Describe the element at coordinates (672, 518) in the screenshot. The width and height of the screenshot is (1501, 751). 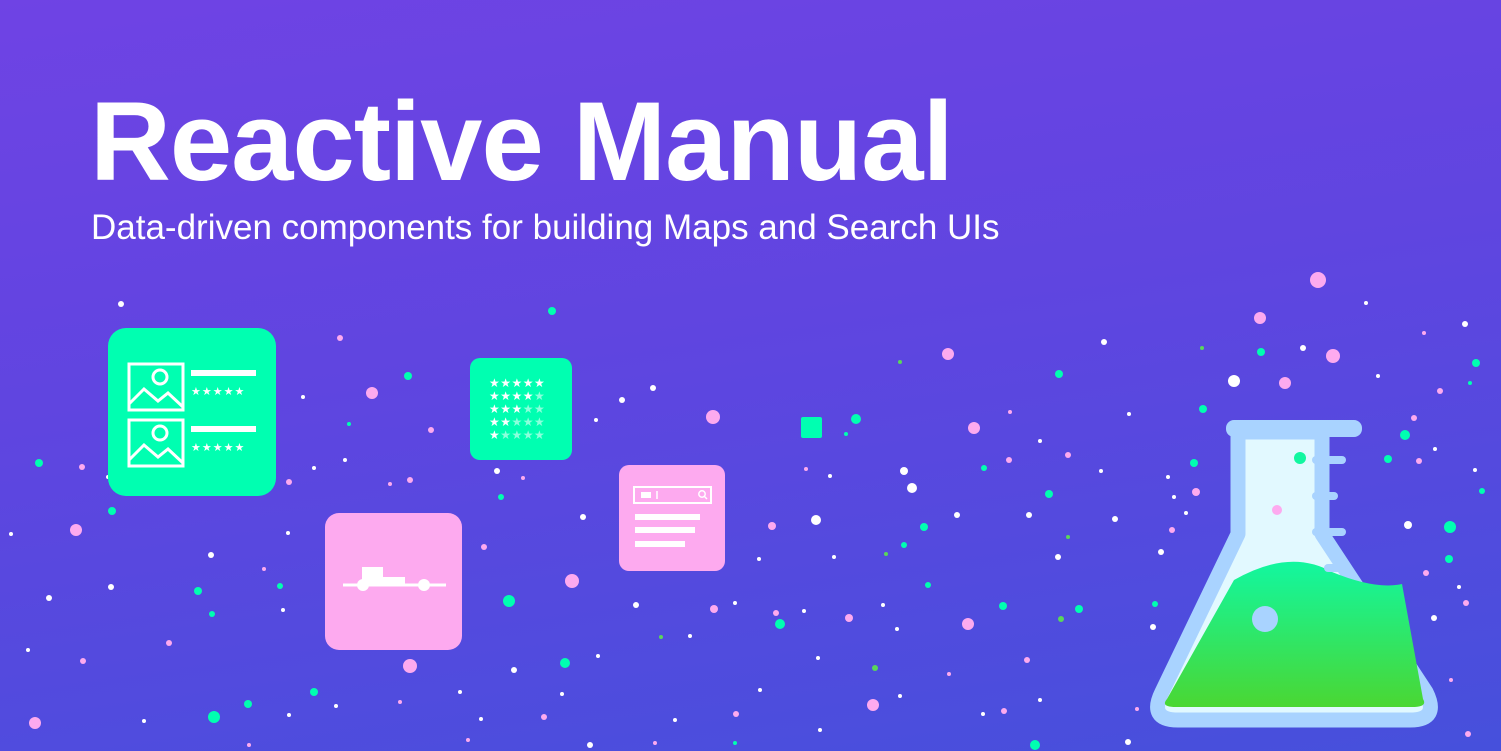
I see `search-list-icon` at that location.